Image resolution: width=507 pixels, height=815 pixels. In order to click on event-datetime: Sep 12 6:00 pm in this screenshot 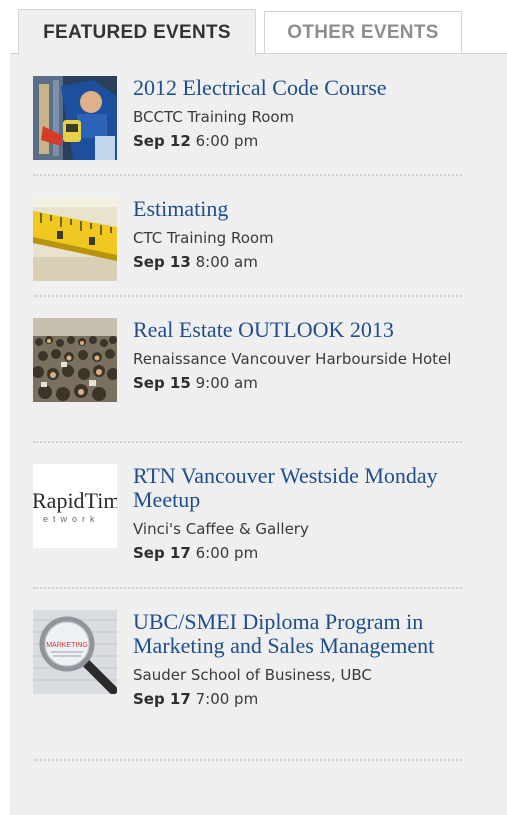, I will do `click(298, 141)`.